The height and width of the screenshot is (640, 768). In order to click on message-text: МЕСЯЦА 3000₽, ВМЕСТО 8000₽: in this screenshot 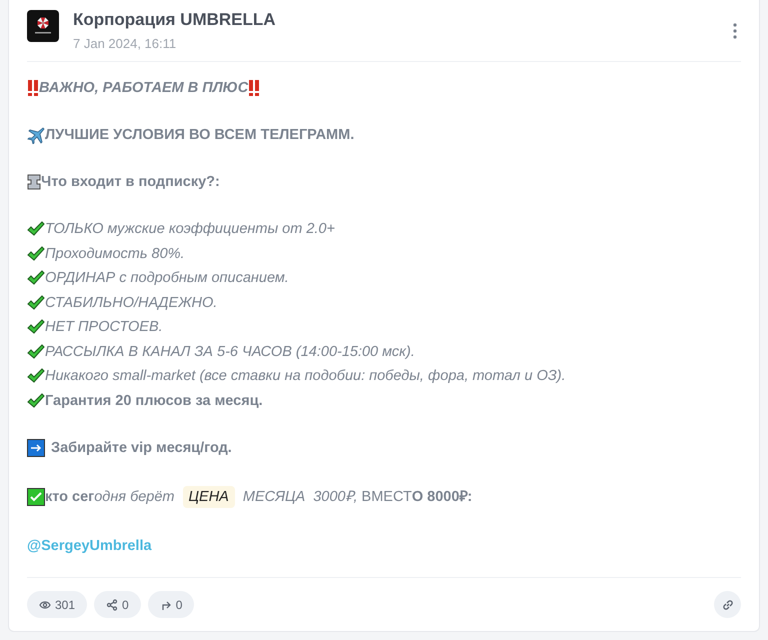, I will do `click(357, 497)`.